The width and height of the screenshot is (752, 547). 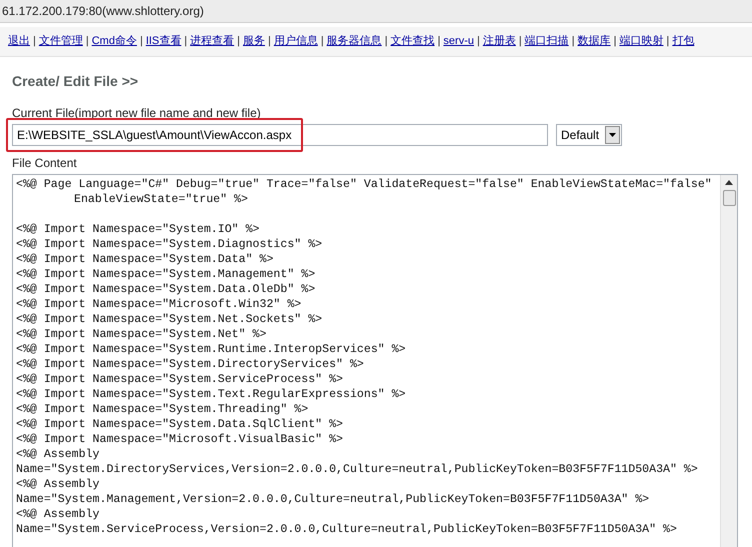 I want to click on code-line: EnableViewState="true" %>, so click(x=160, y=199).